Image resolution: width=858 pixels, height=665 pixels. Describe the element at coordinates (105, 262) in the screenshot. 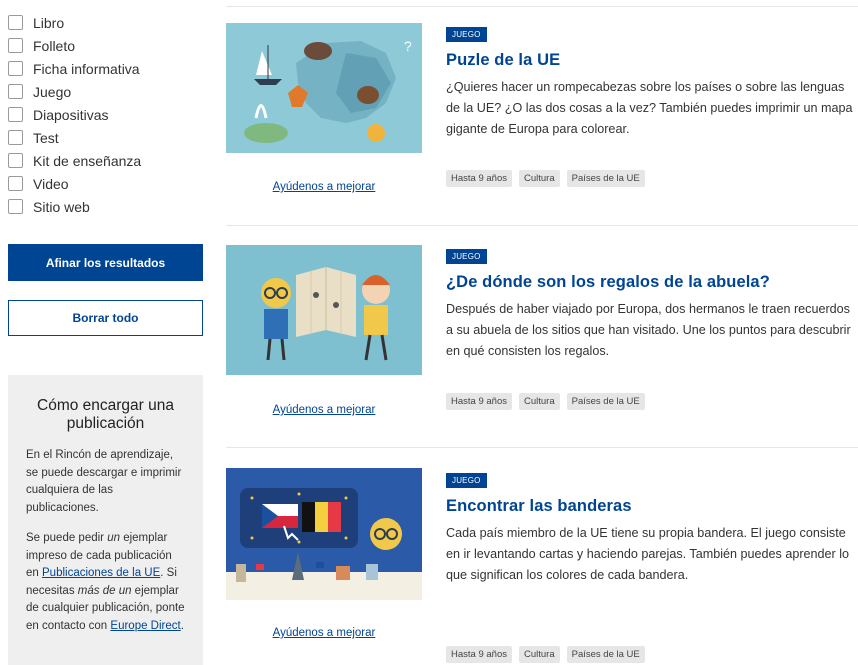

I see `refine-results-button: Afinar los resultados` at that location.